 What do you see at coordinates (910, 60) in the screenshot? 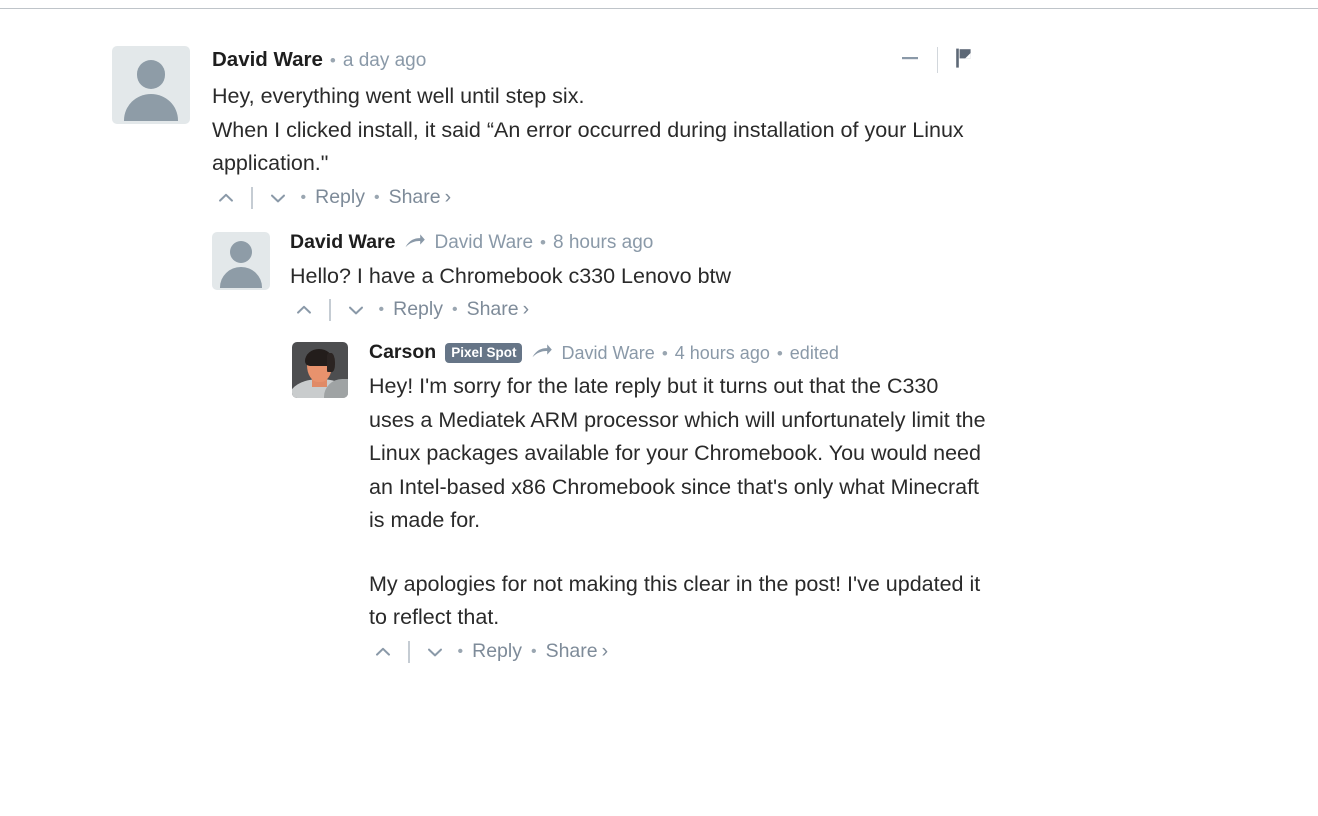
I see `minus-icon` at bounding box center [910, 60].